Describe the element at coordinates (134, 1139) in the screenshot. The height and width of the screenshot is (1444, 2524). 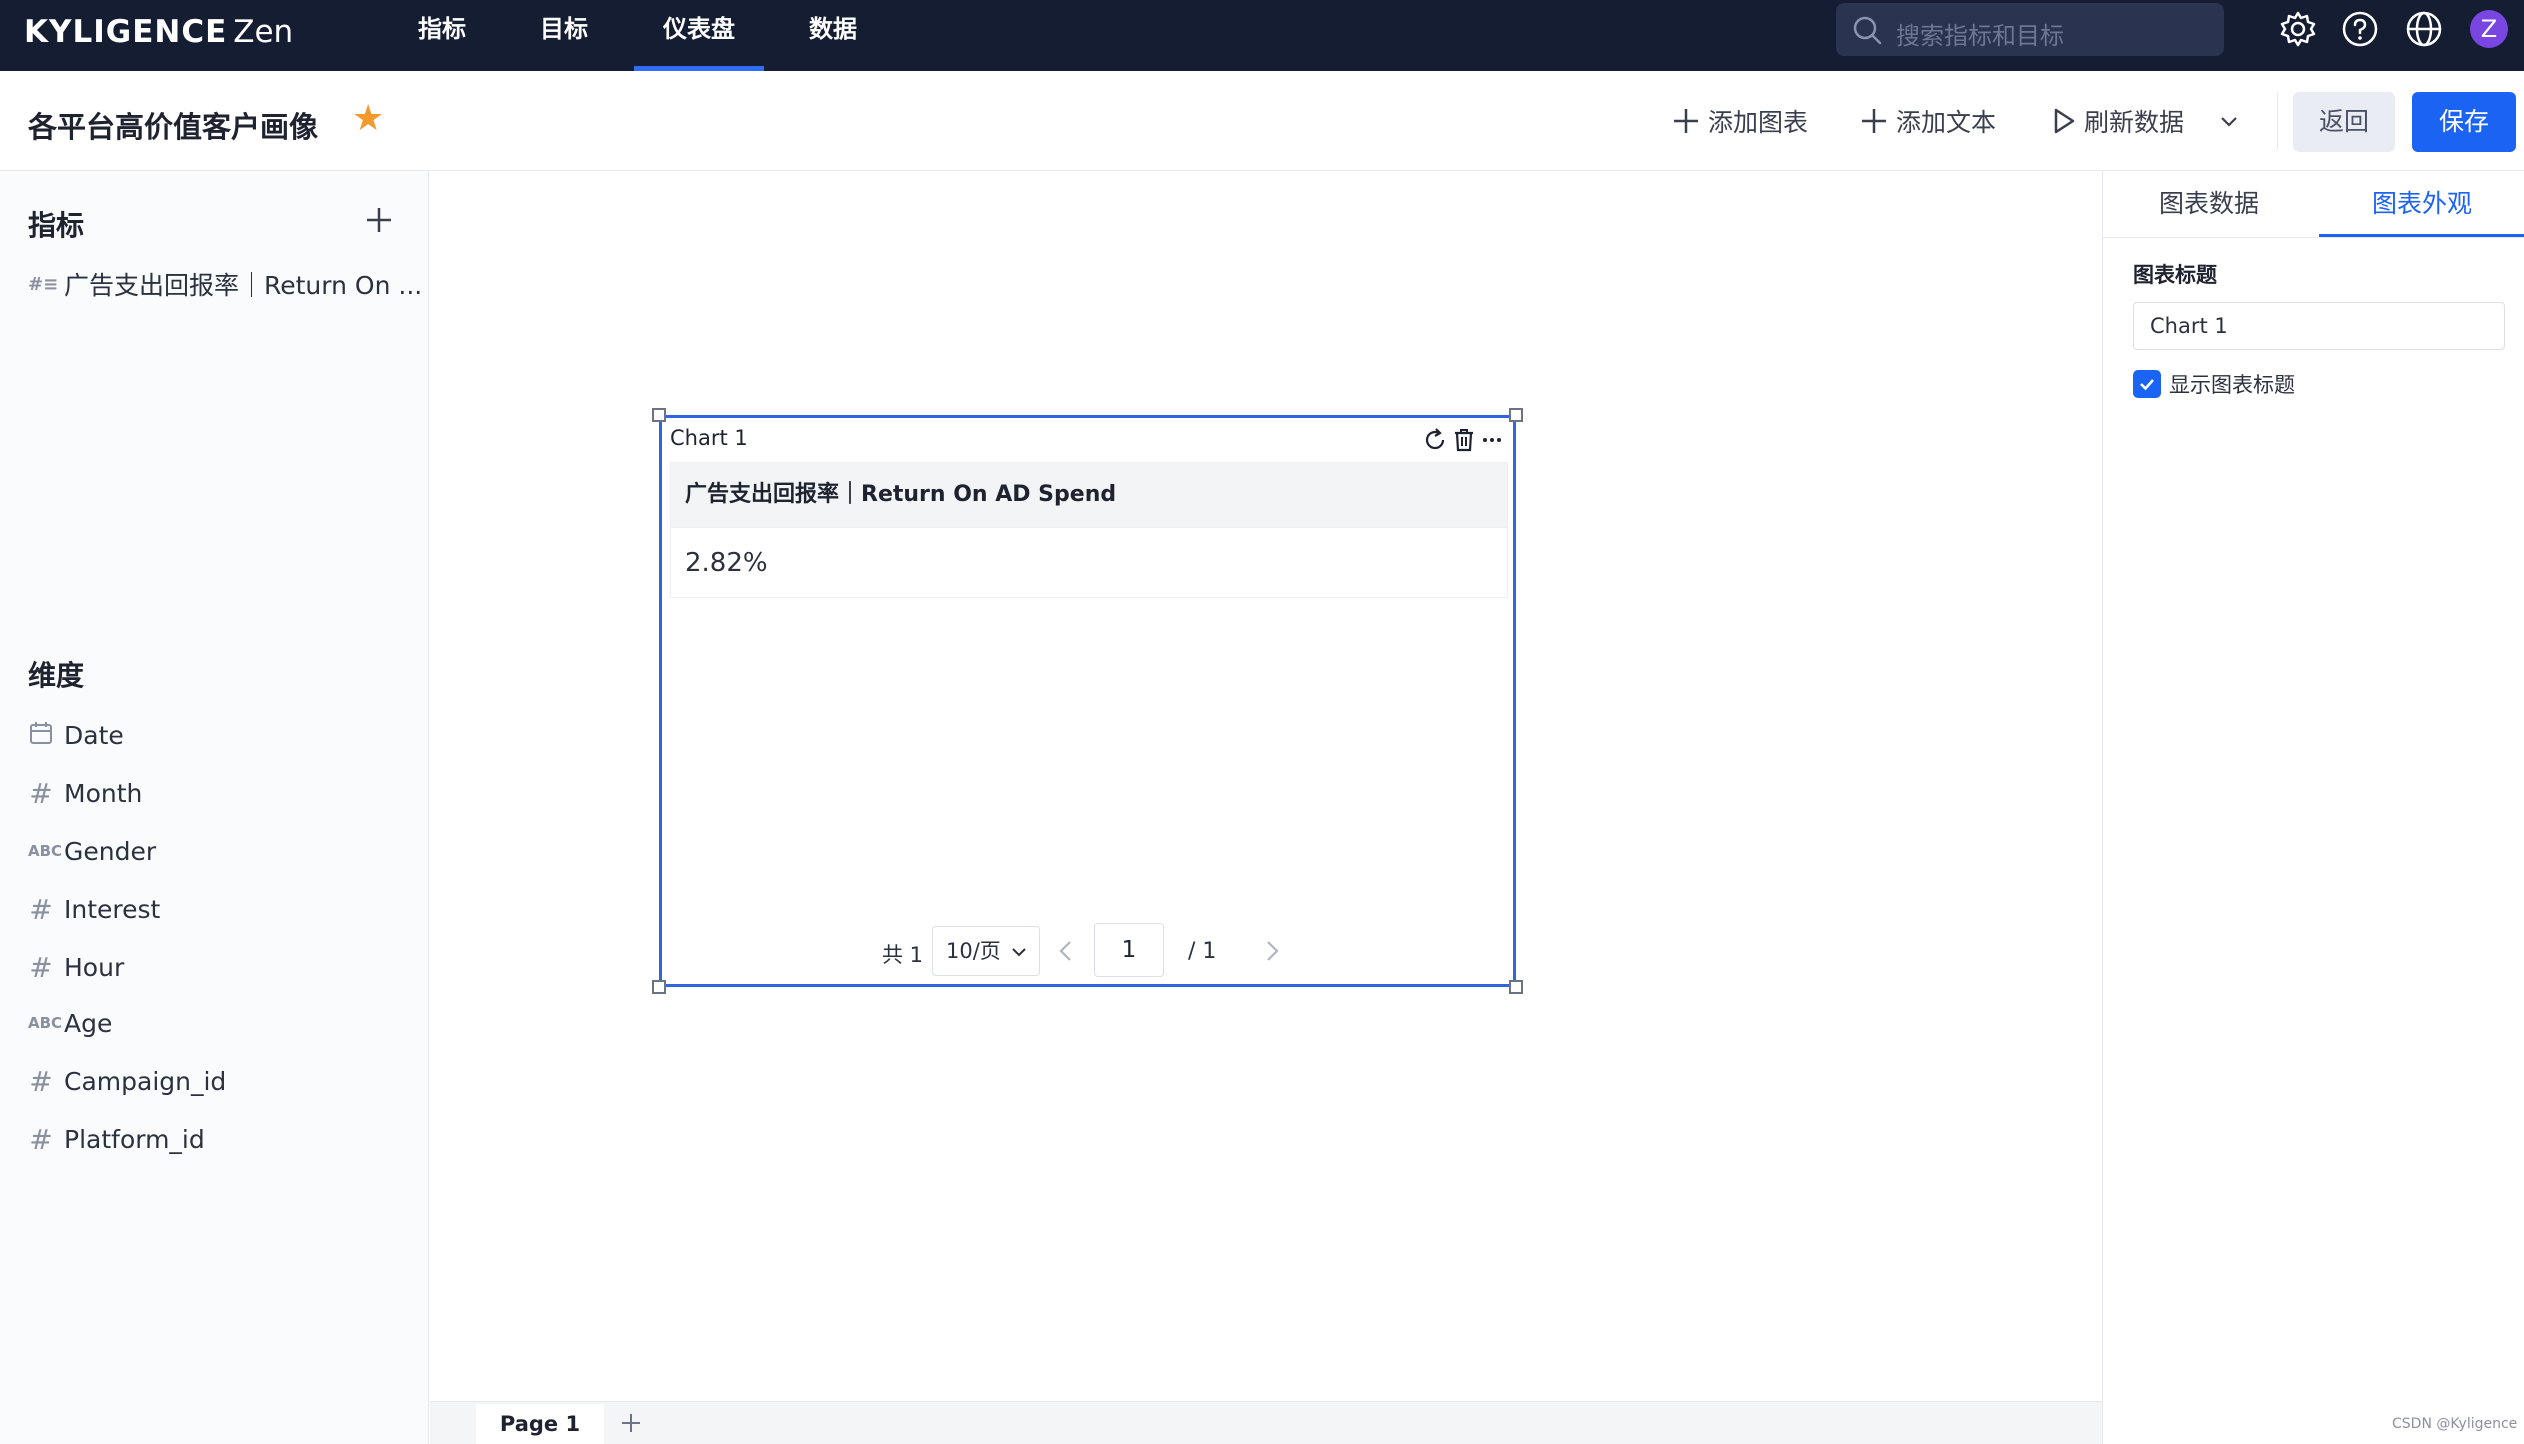
I see `dimension-label: Platform_id` at that location.